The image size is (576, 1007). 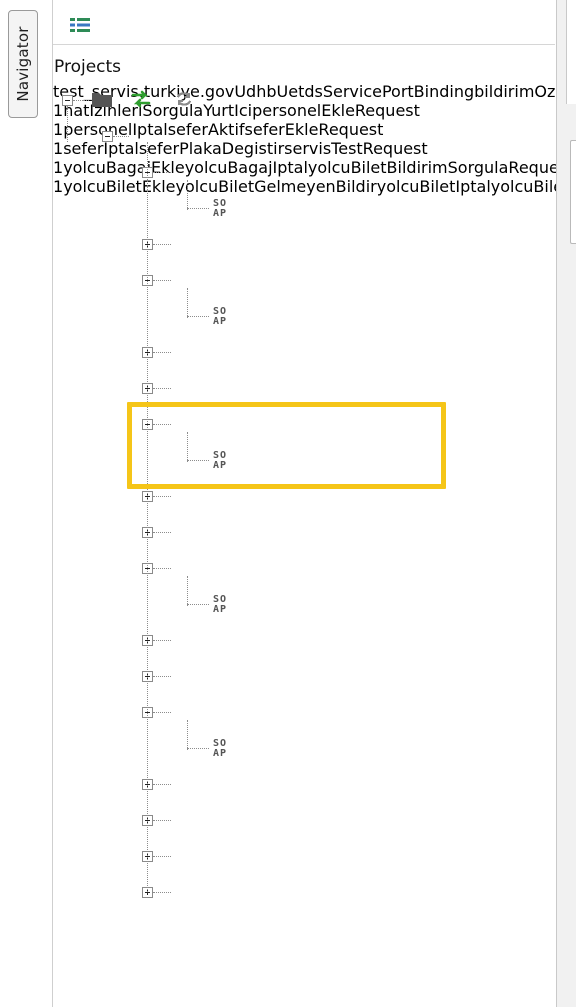 What do you see at coordinates (141, 99) in the screenshot?
I see `swap-arrows-icon` at bounding box center [141, 99].